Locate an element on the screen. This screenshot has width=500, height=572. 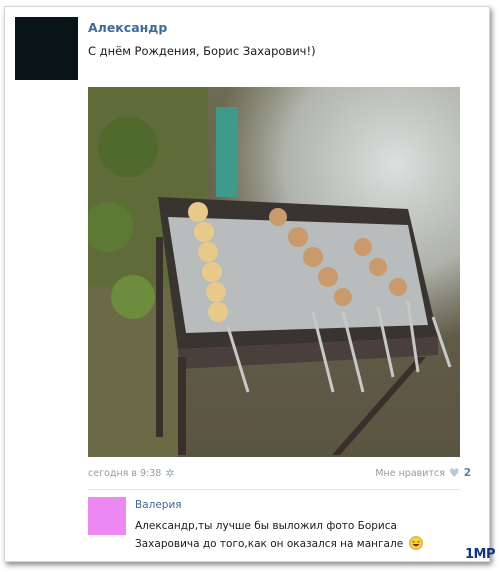
like-label: Мне нравится is located at coordinates (410, 473).